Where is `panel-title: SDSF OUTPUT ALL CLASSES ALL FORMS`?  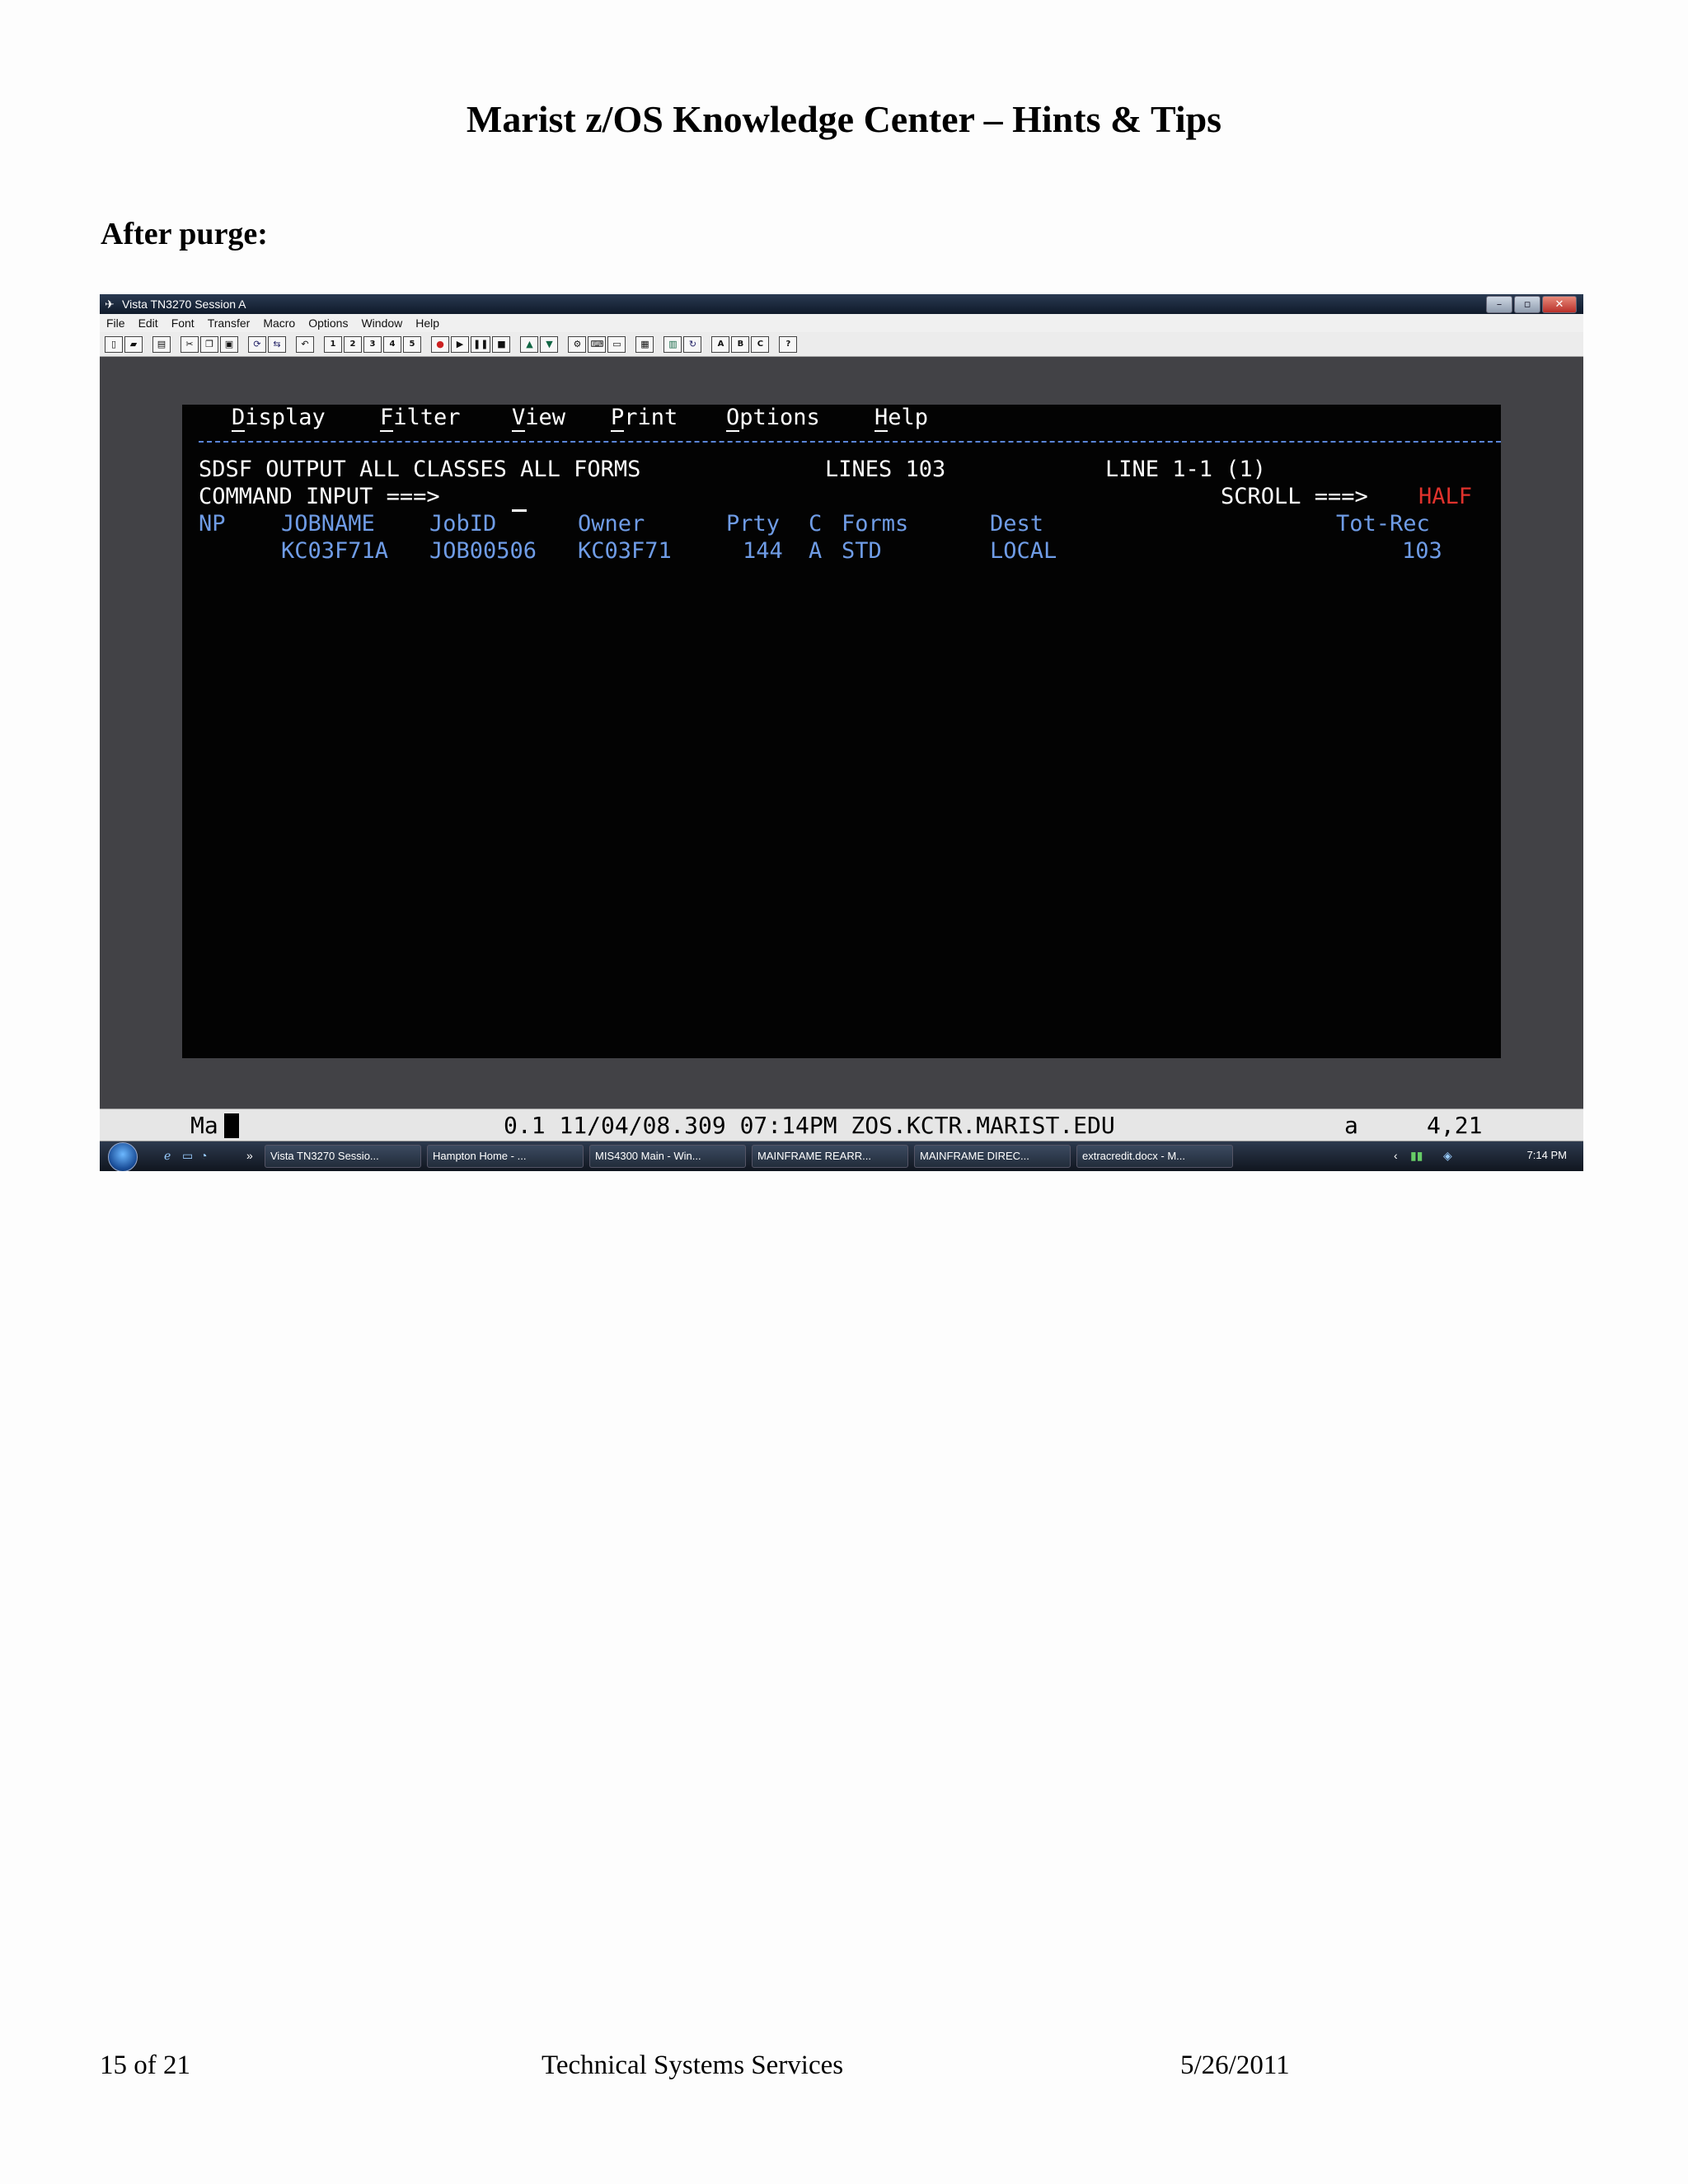 panel-title: SDSF OUTPUT ALL CLASSES ALL FORMS is located at coordinates (420, 469).